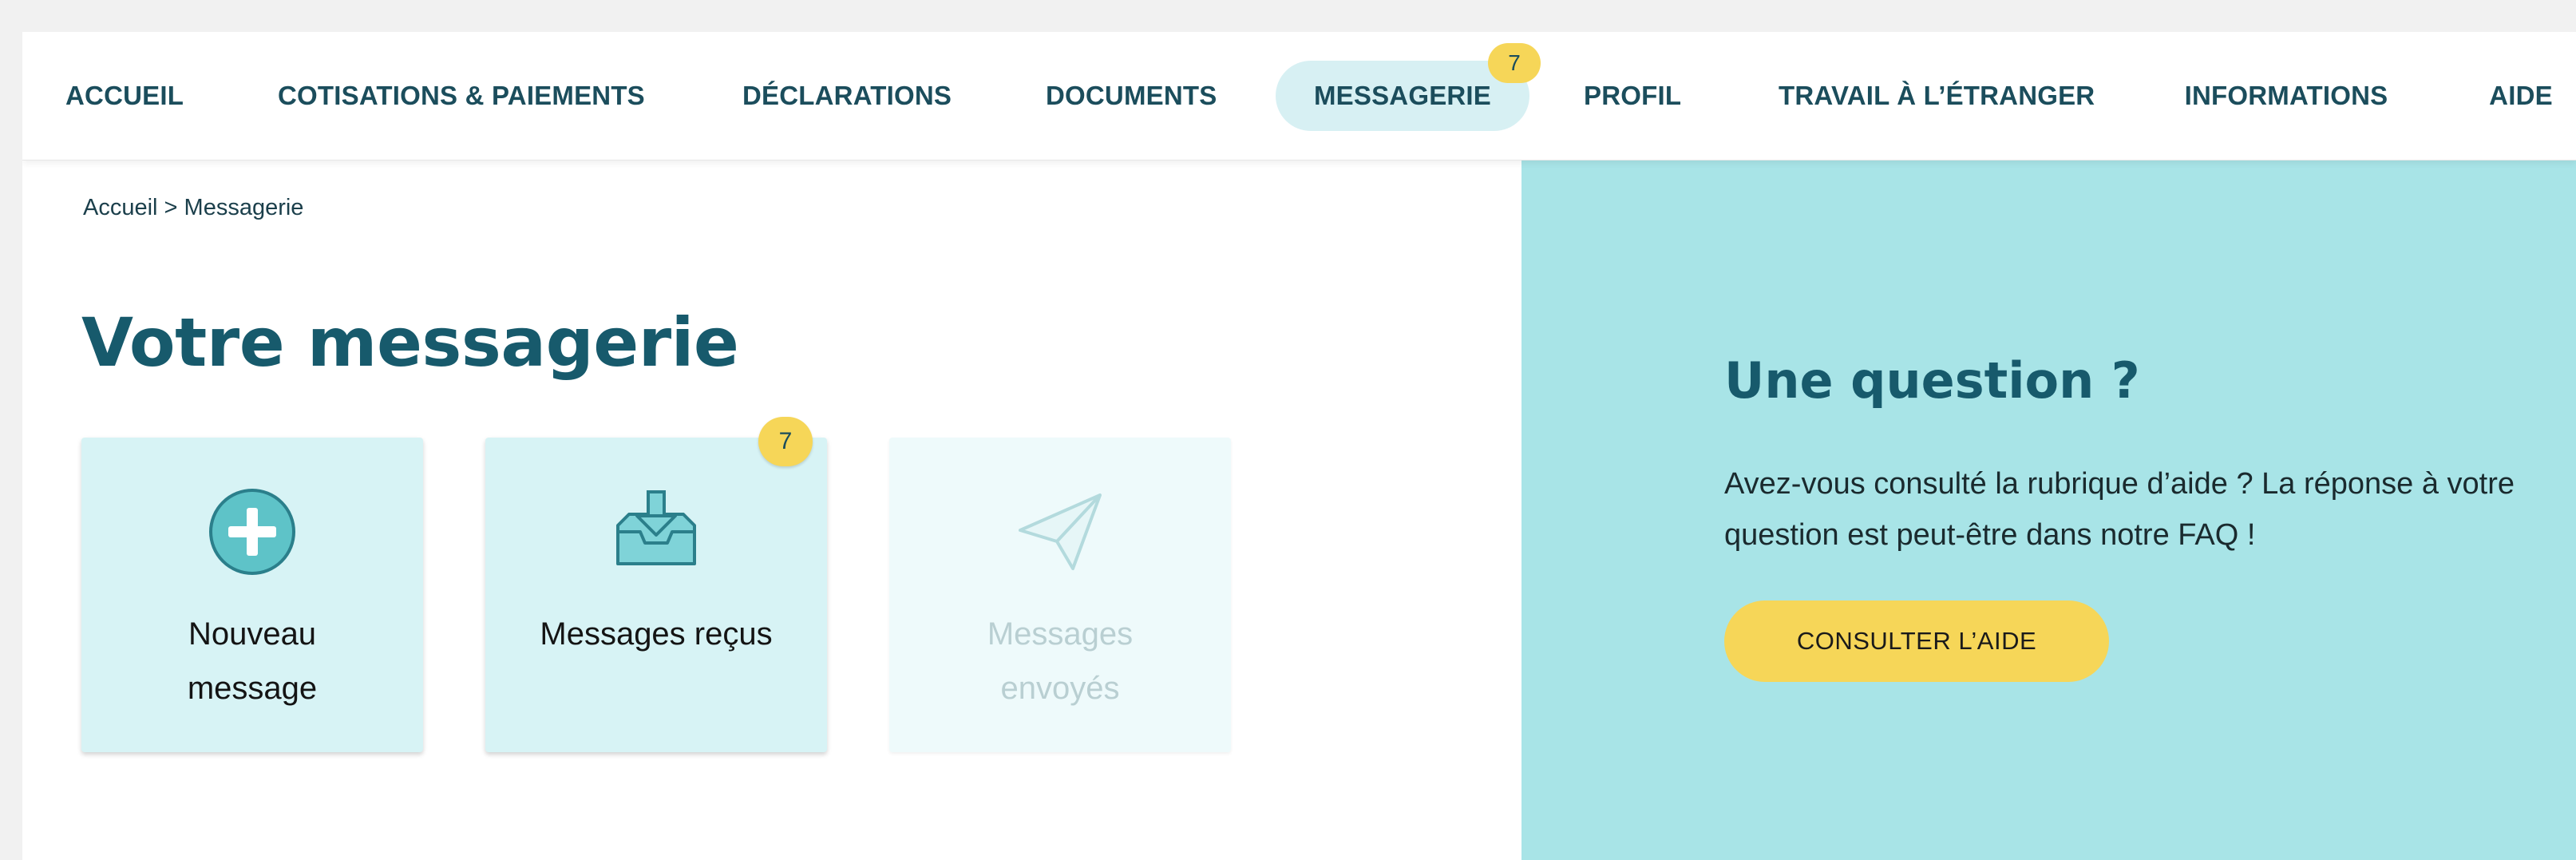  What do you see at coordinates (1917, 641) in the screenshot?
I see `consult-help-button: CONSULTER L’AIDE` at bounding box center [1917, 641].